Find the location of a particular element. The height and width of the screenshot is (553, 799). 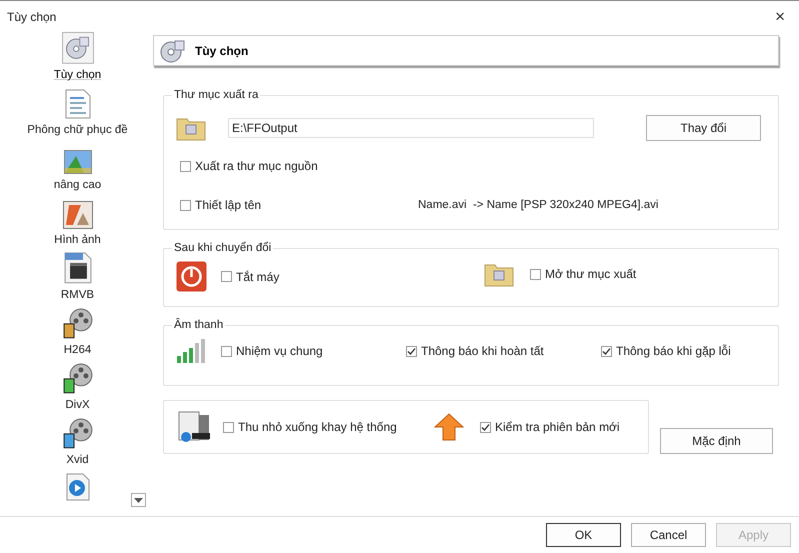

group-title: Sau khi chuyển đổi is located at coordinates (222, 248).